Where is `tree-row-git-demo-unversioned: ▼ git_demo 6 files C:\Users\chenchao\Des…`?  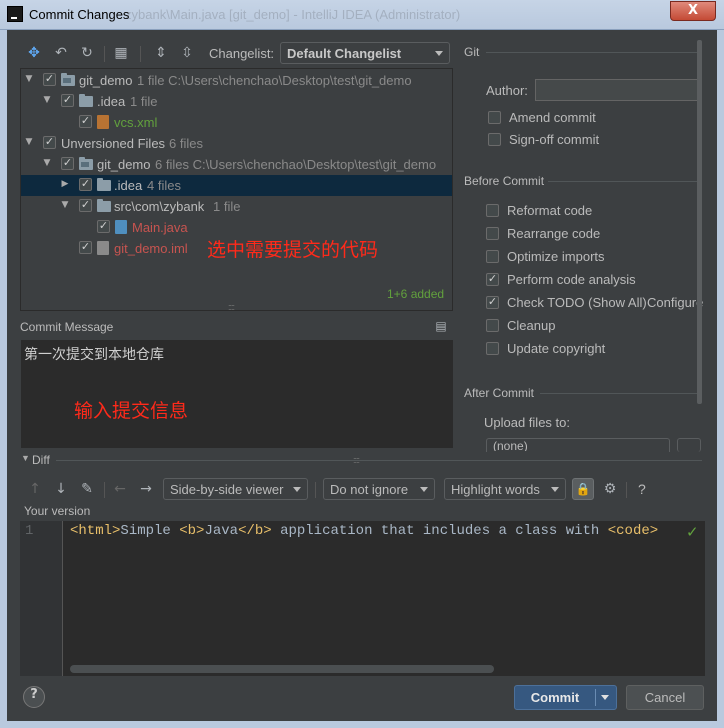
tree-row-git-demo-unversioned: ▼ git_demo 6 files C:\Users\chenchao\Des… is located at coordinates (236, 164).